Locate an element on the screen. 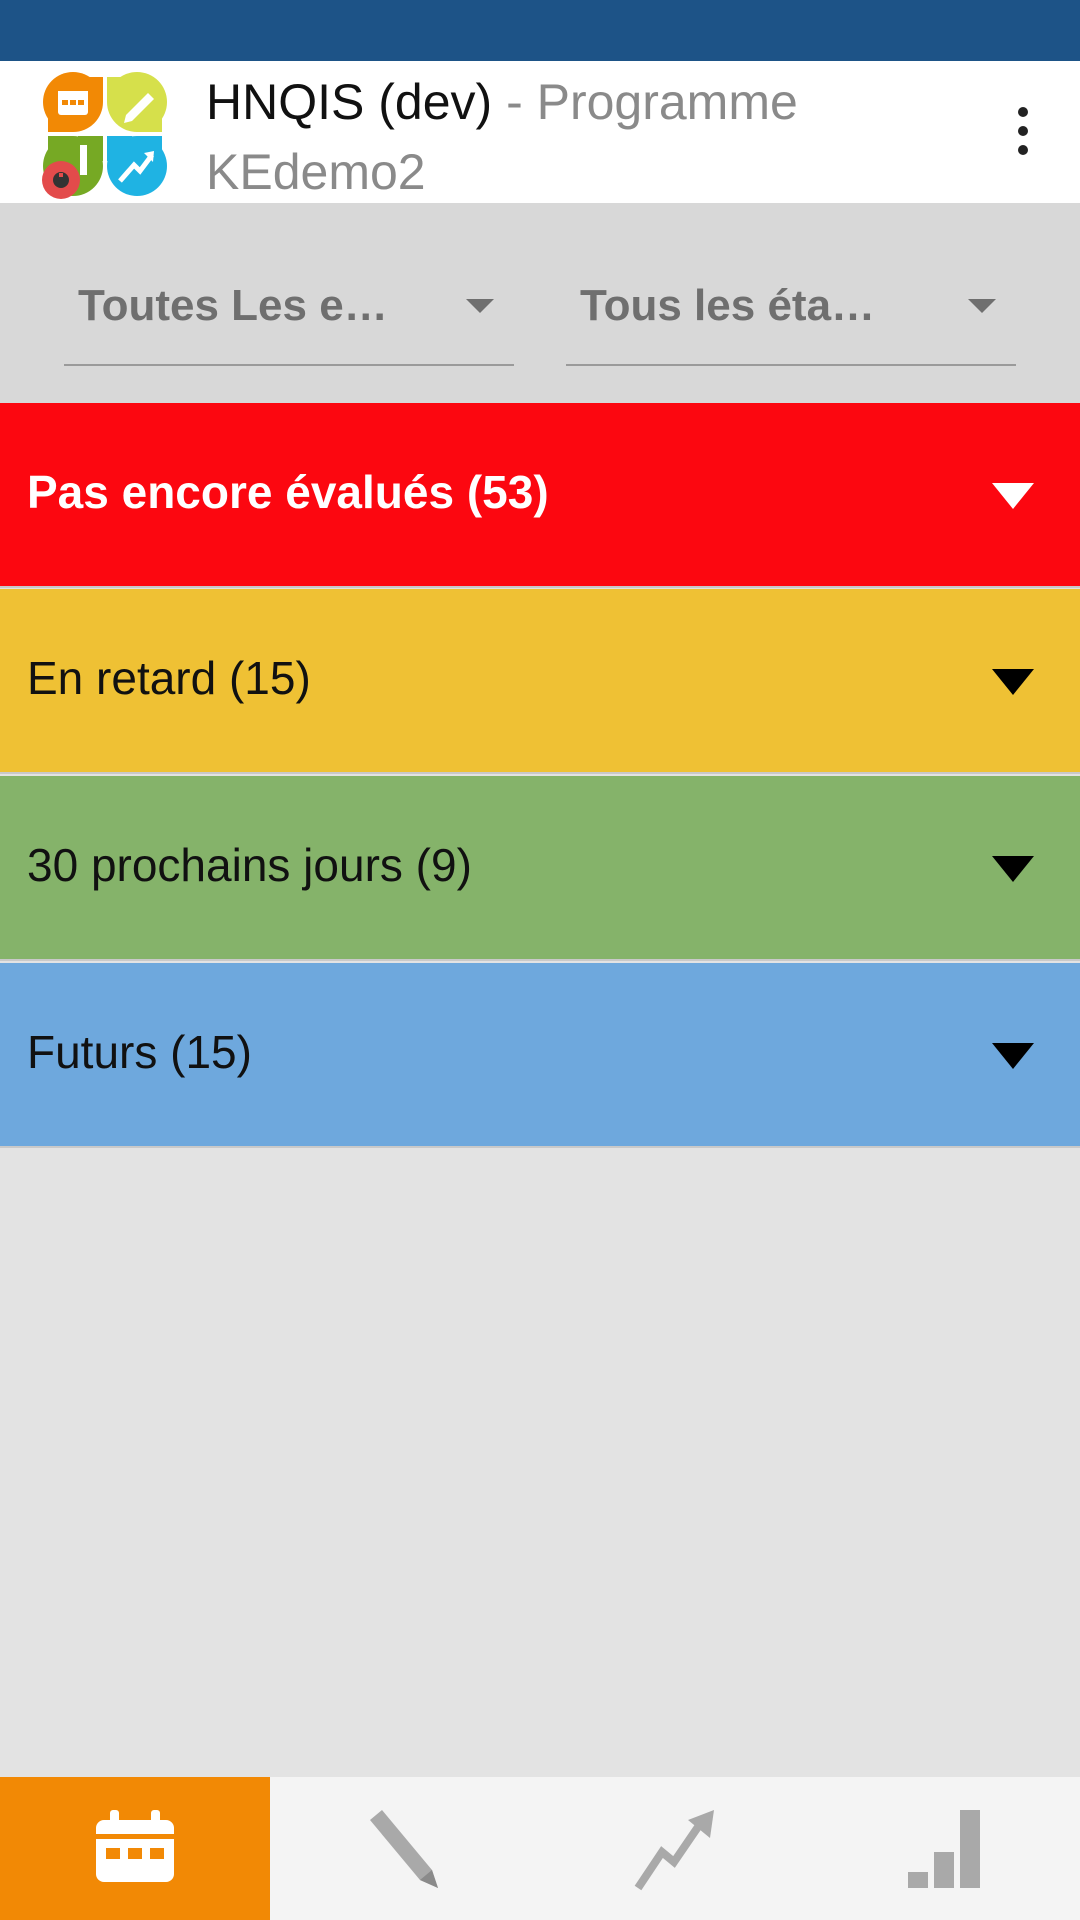  overflow-menu-icon is located at coordinates (1023, 131).